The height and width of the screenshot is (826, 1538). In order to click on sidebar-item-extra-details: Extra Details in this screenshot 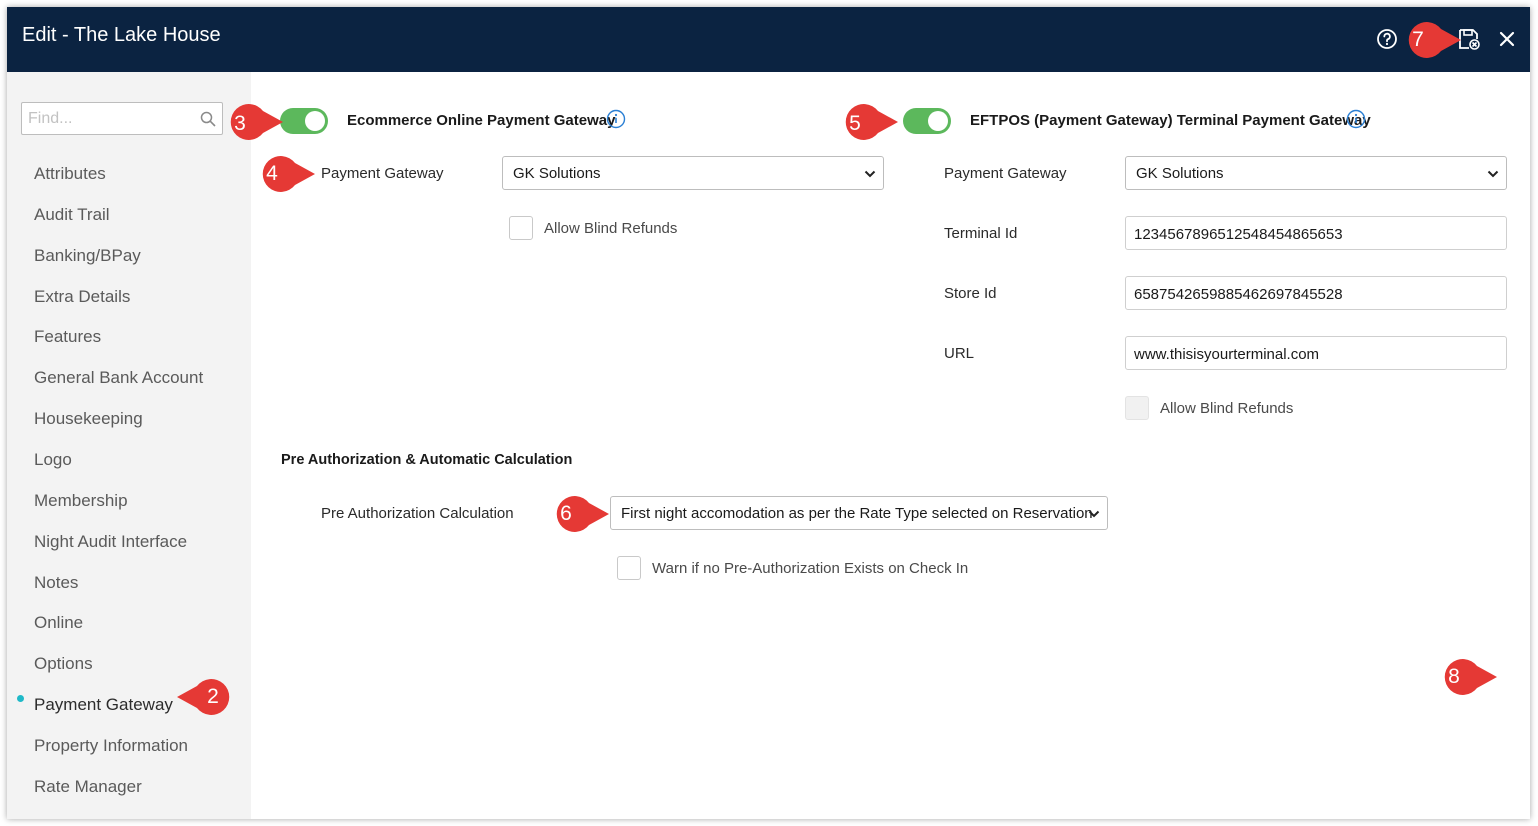, I will do `click(82, 297)`.